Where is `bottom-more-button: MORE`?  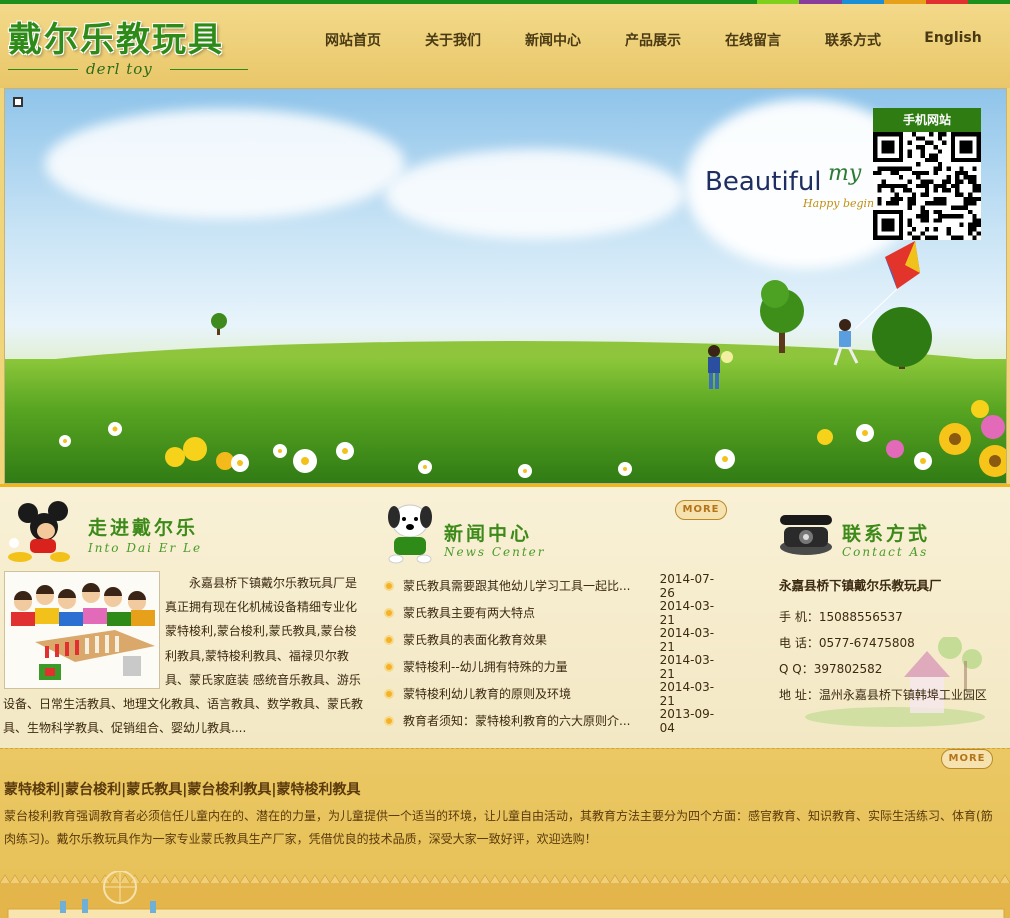
bottom-more-button: MORE is located at coordinates (967, 759).